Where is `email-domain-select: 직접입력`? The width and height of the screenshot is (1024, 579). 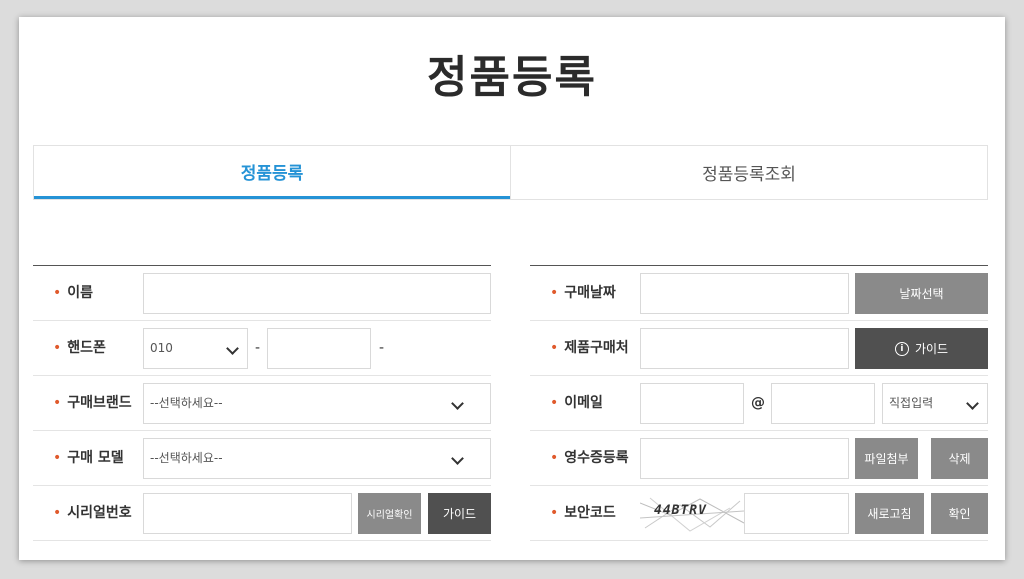 email-domain-select: 직접입력 is located at coordinates (935, 403).